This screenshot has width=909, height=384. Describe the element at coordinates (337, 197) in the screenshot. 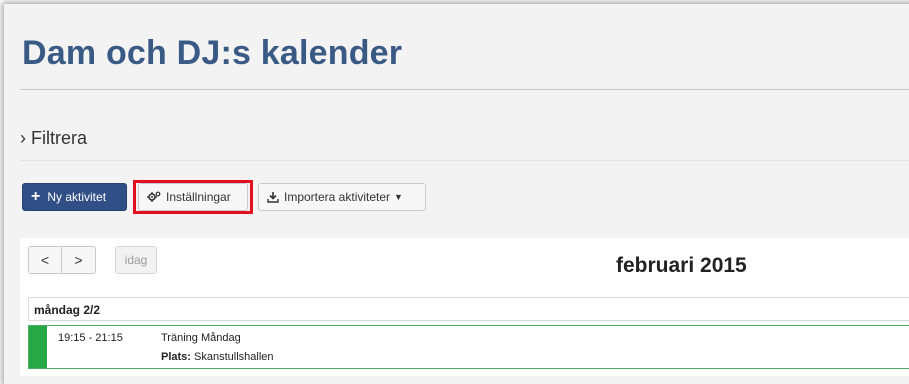

I see `import-activities-label: Importera aktiviteter` at that location.